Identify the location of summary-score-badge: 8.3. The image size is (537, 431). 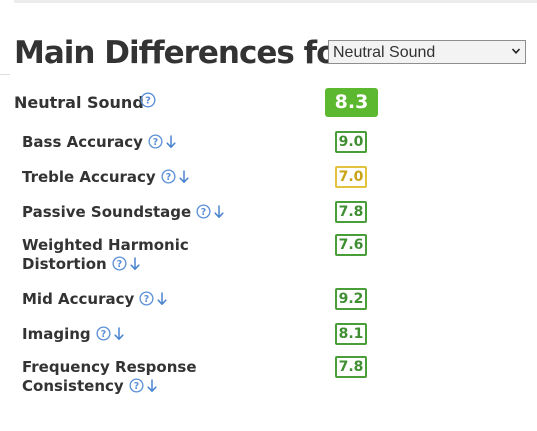
(351, 102).